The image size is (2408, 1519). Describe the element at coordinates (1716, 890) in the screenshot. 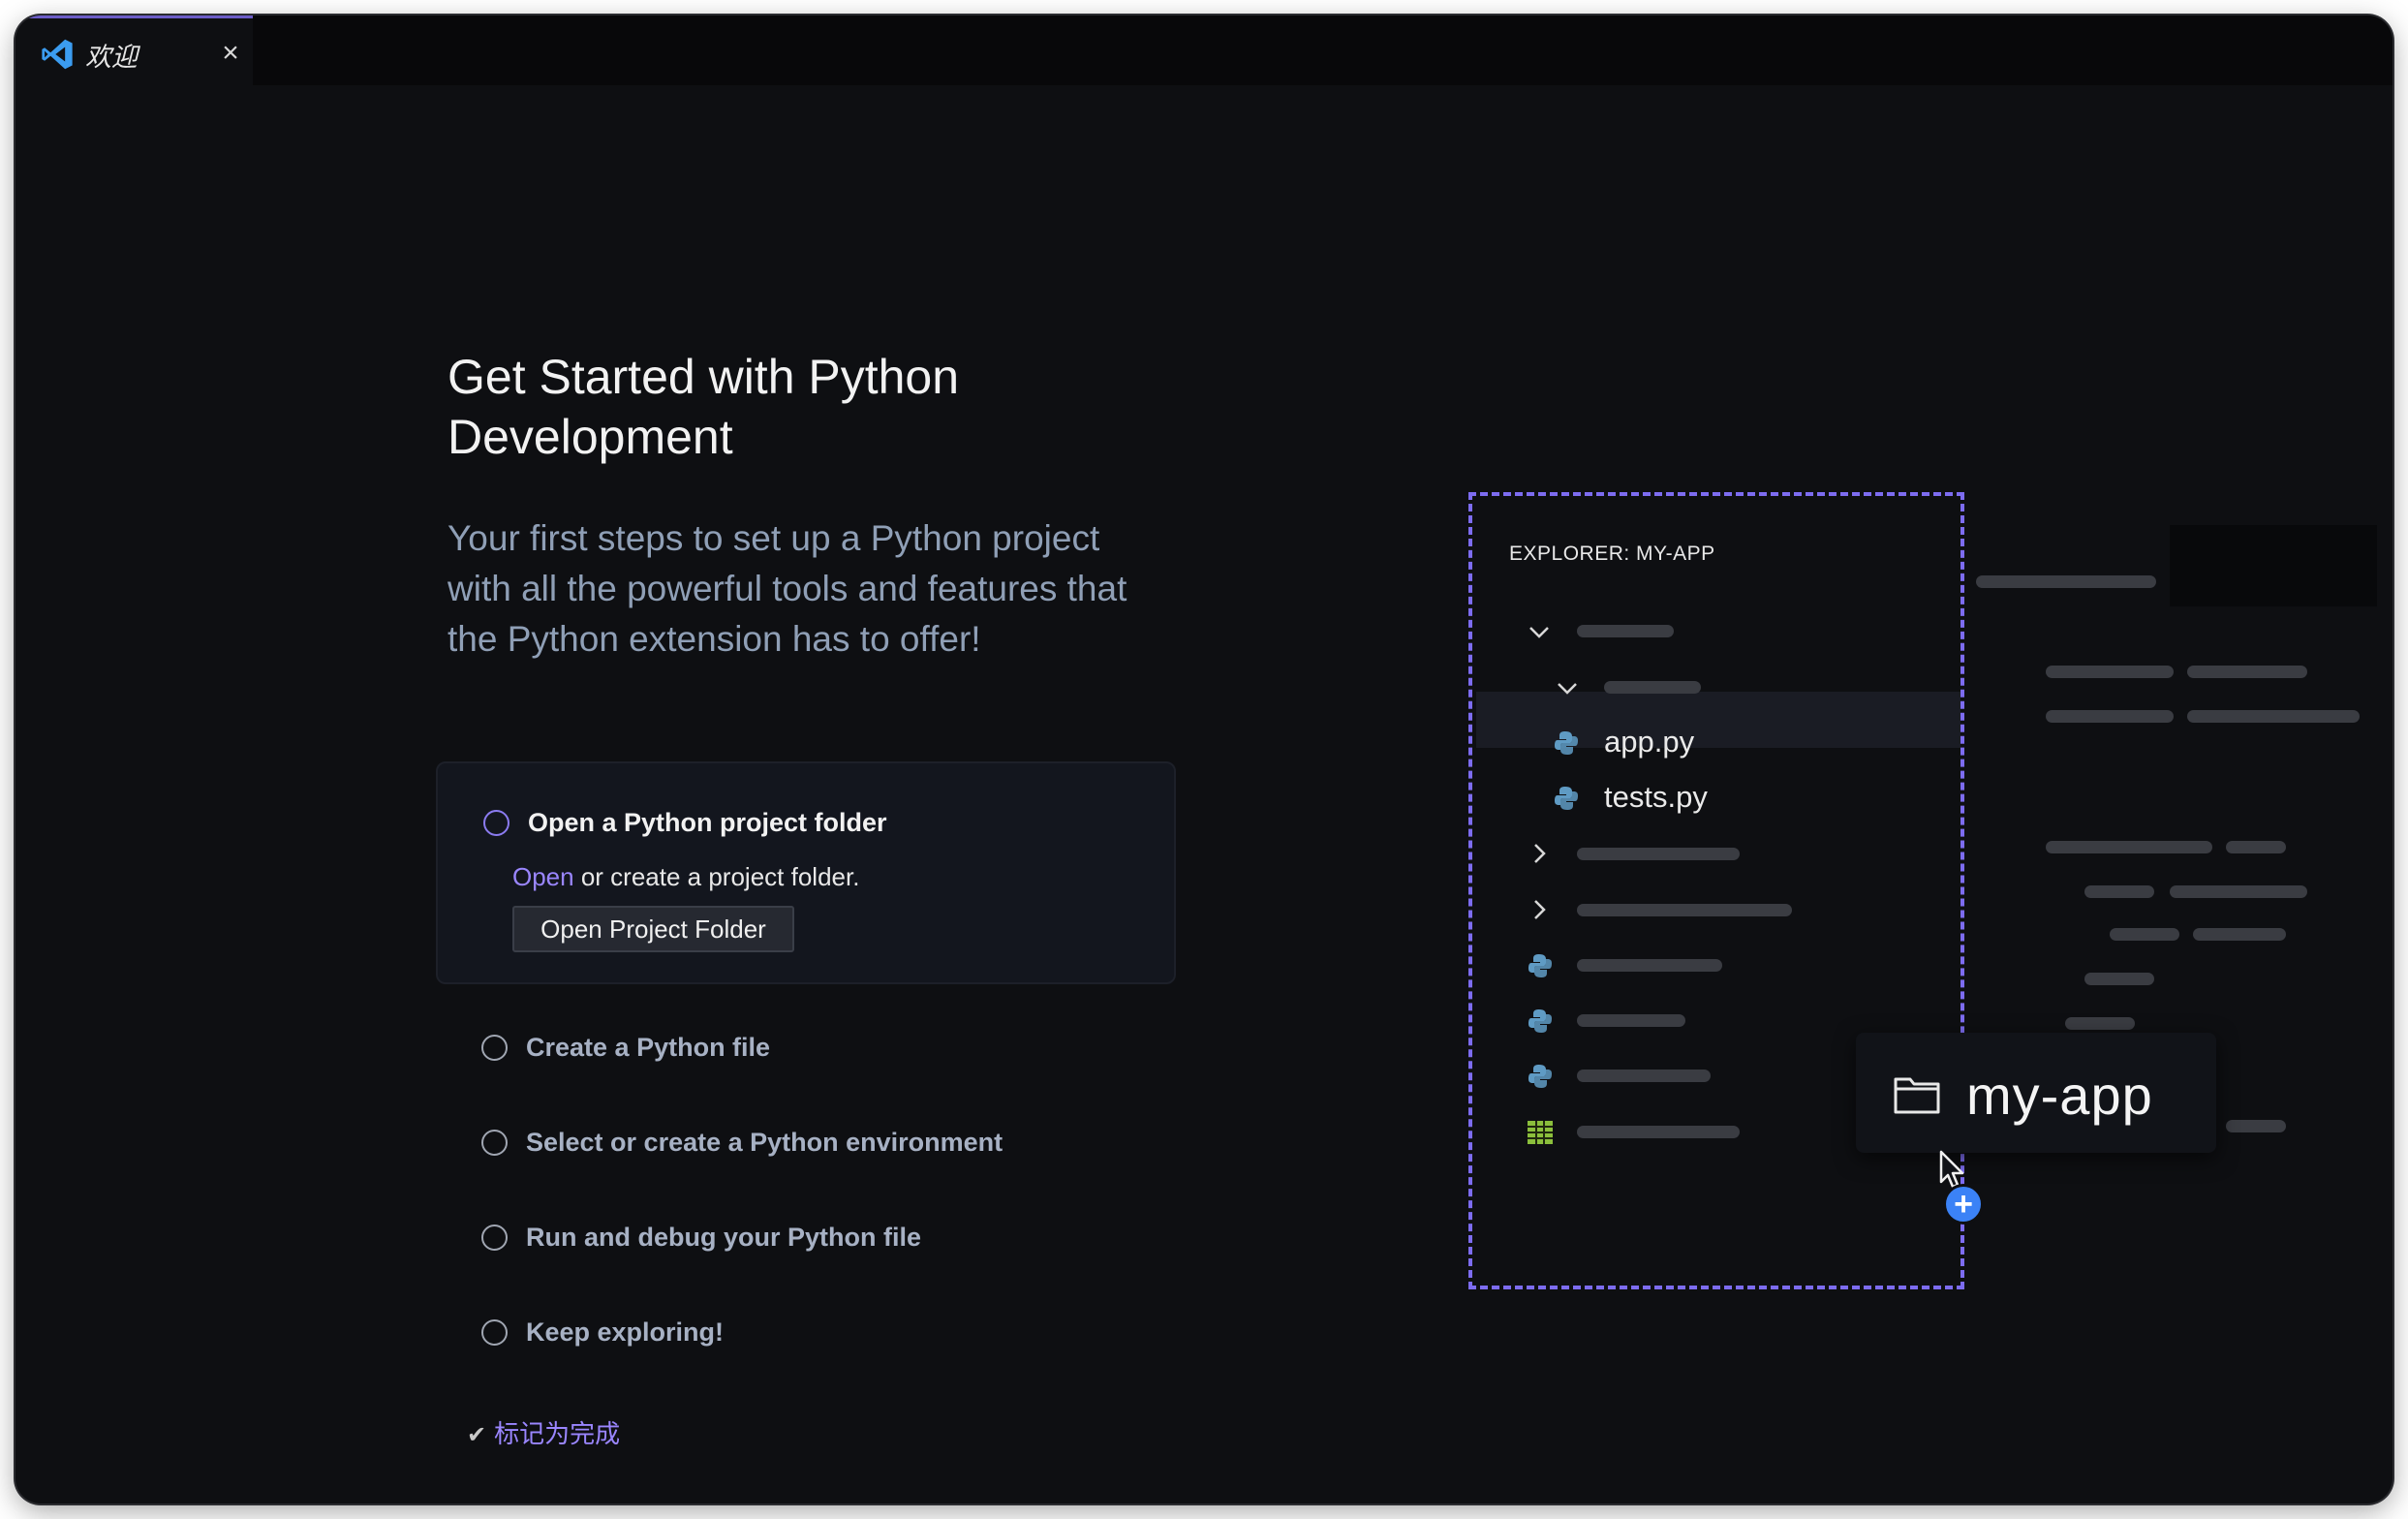

I see `explorer-illustration` at that location.